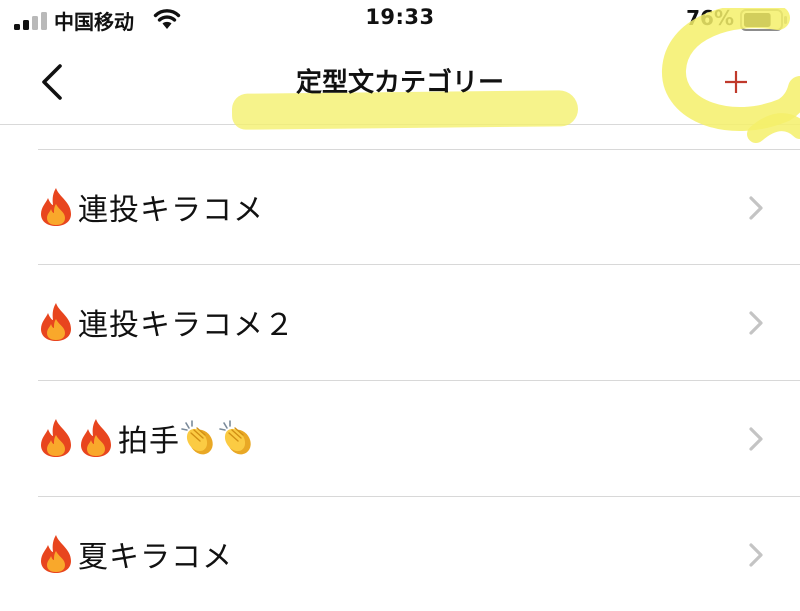  What do you see at coordinates (186, 325) in the screenshot?
I see `category-label: 連投キラコメ２` at bounding box center [186, 325].